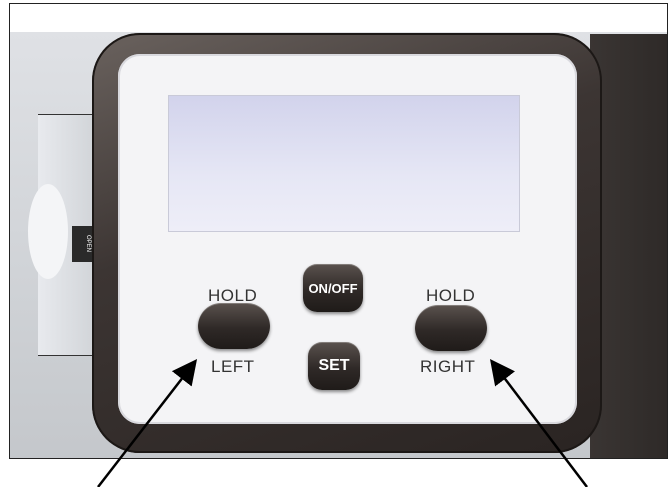 The height and width of the screenshot is (487, 670). Describe the element at coordinates (147, 423) in the screenshot. I see `left-callout-arrow` at that location.